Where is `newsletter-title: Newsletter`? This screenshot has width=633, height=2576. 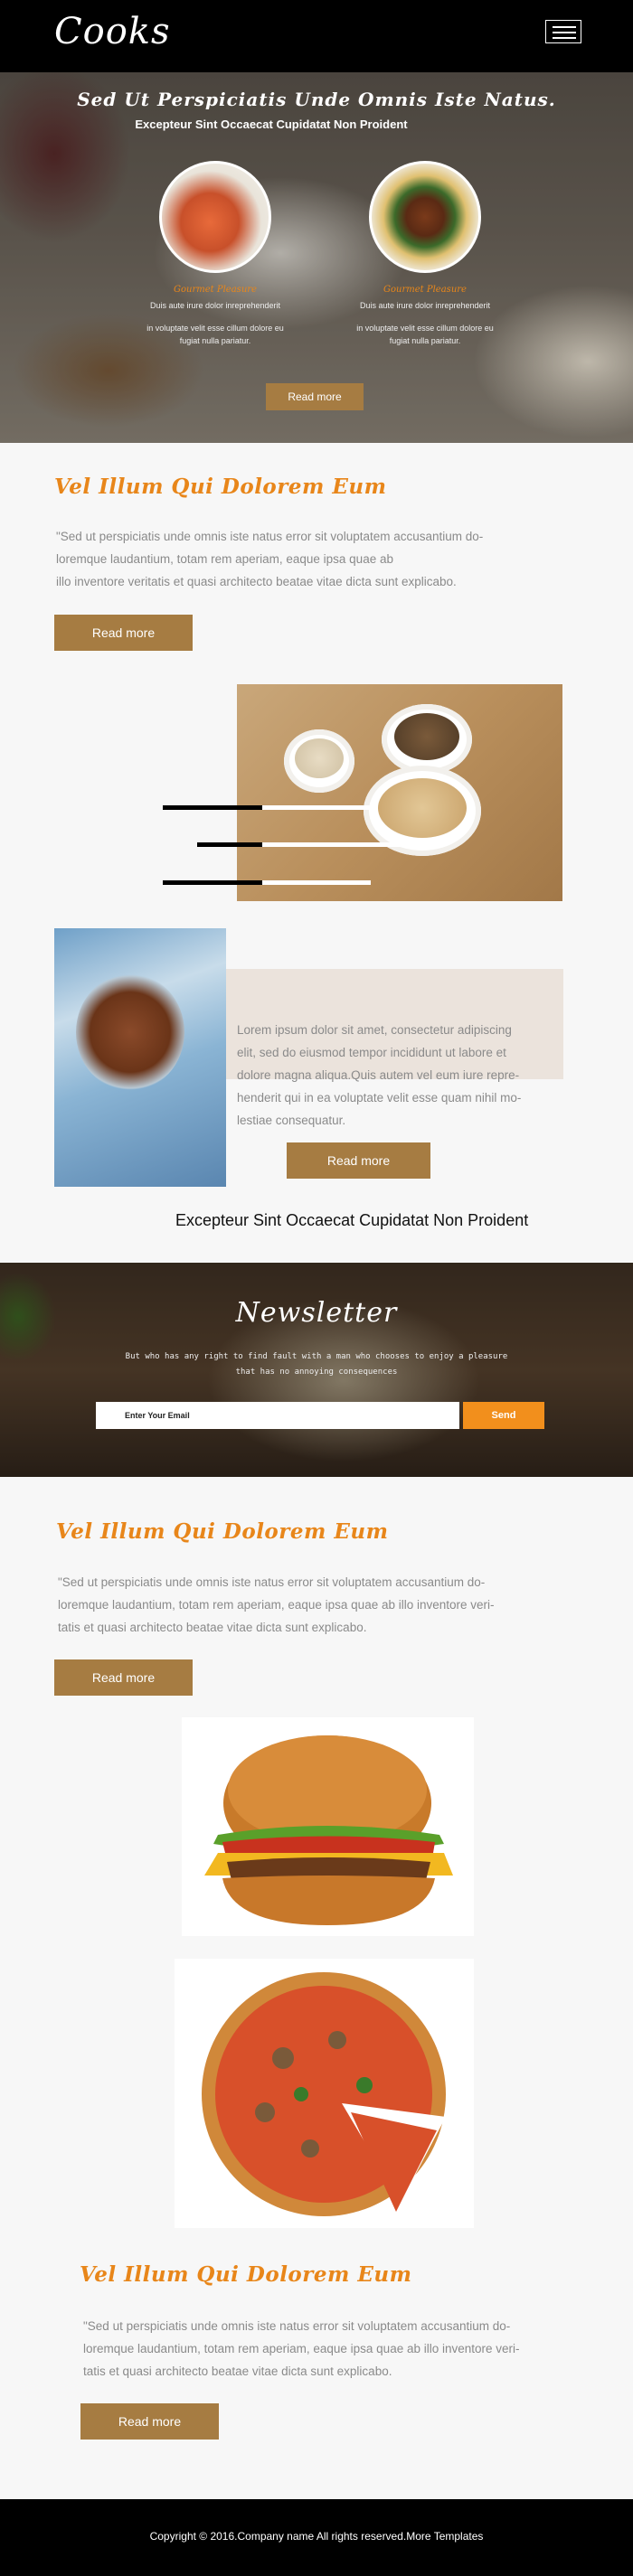
newsletter-title: Newsletter is located at coordinates (316, 1313).